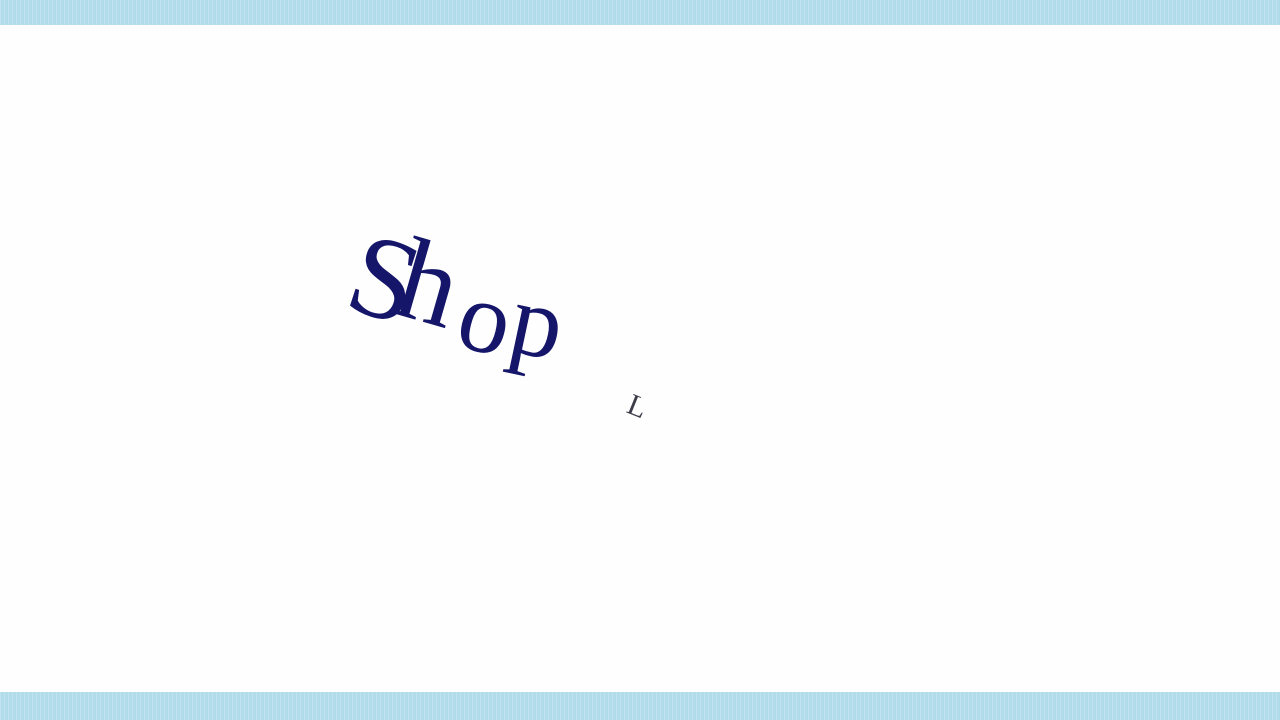 This screenshot has width=1280, height=720. I want to click on top-banner-strip, so click(640, 12).